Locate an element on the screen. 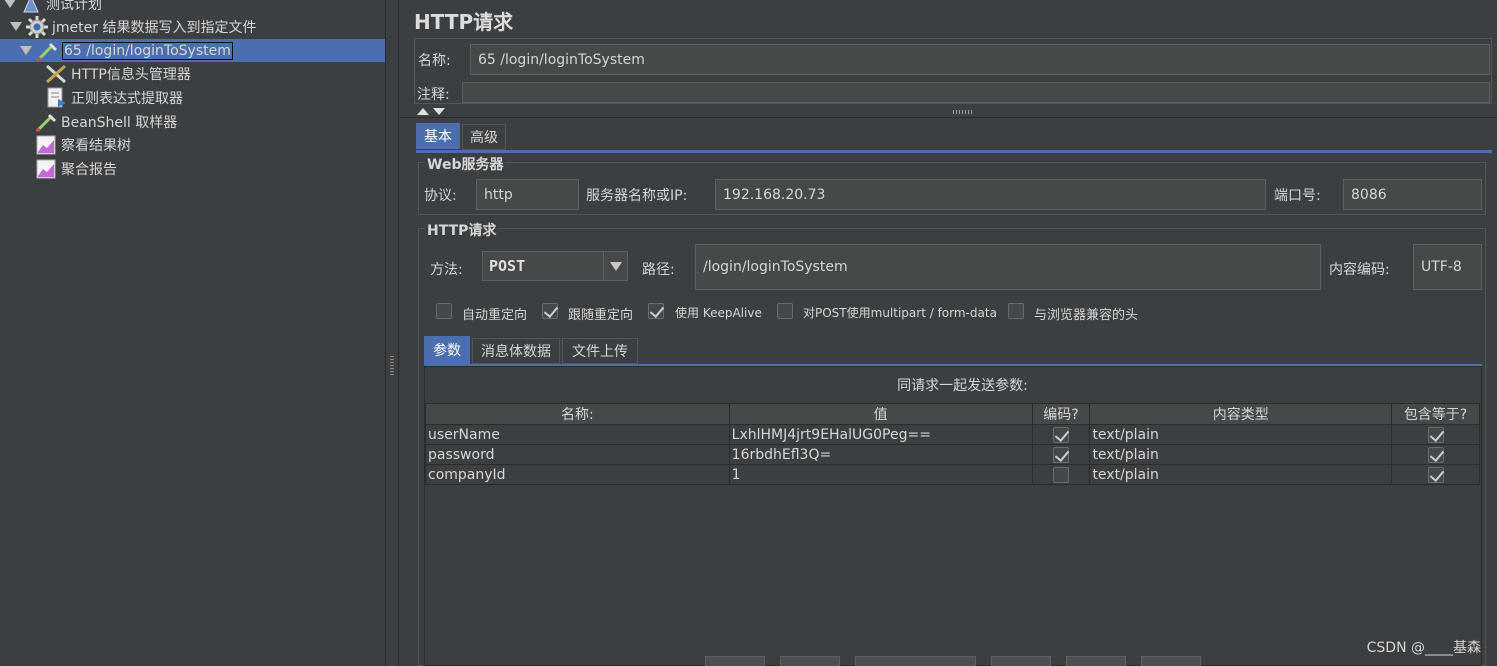 This screenshot has height=666, width=1497. keepalive-checkbox is located at coordinates (656, 311).